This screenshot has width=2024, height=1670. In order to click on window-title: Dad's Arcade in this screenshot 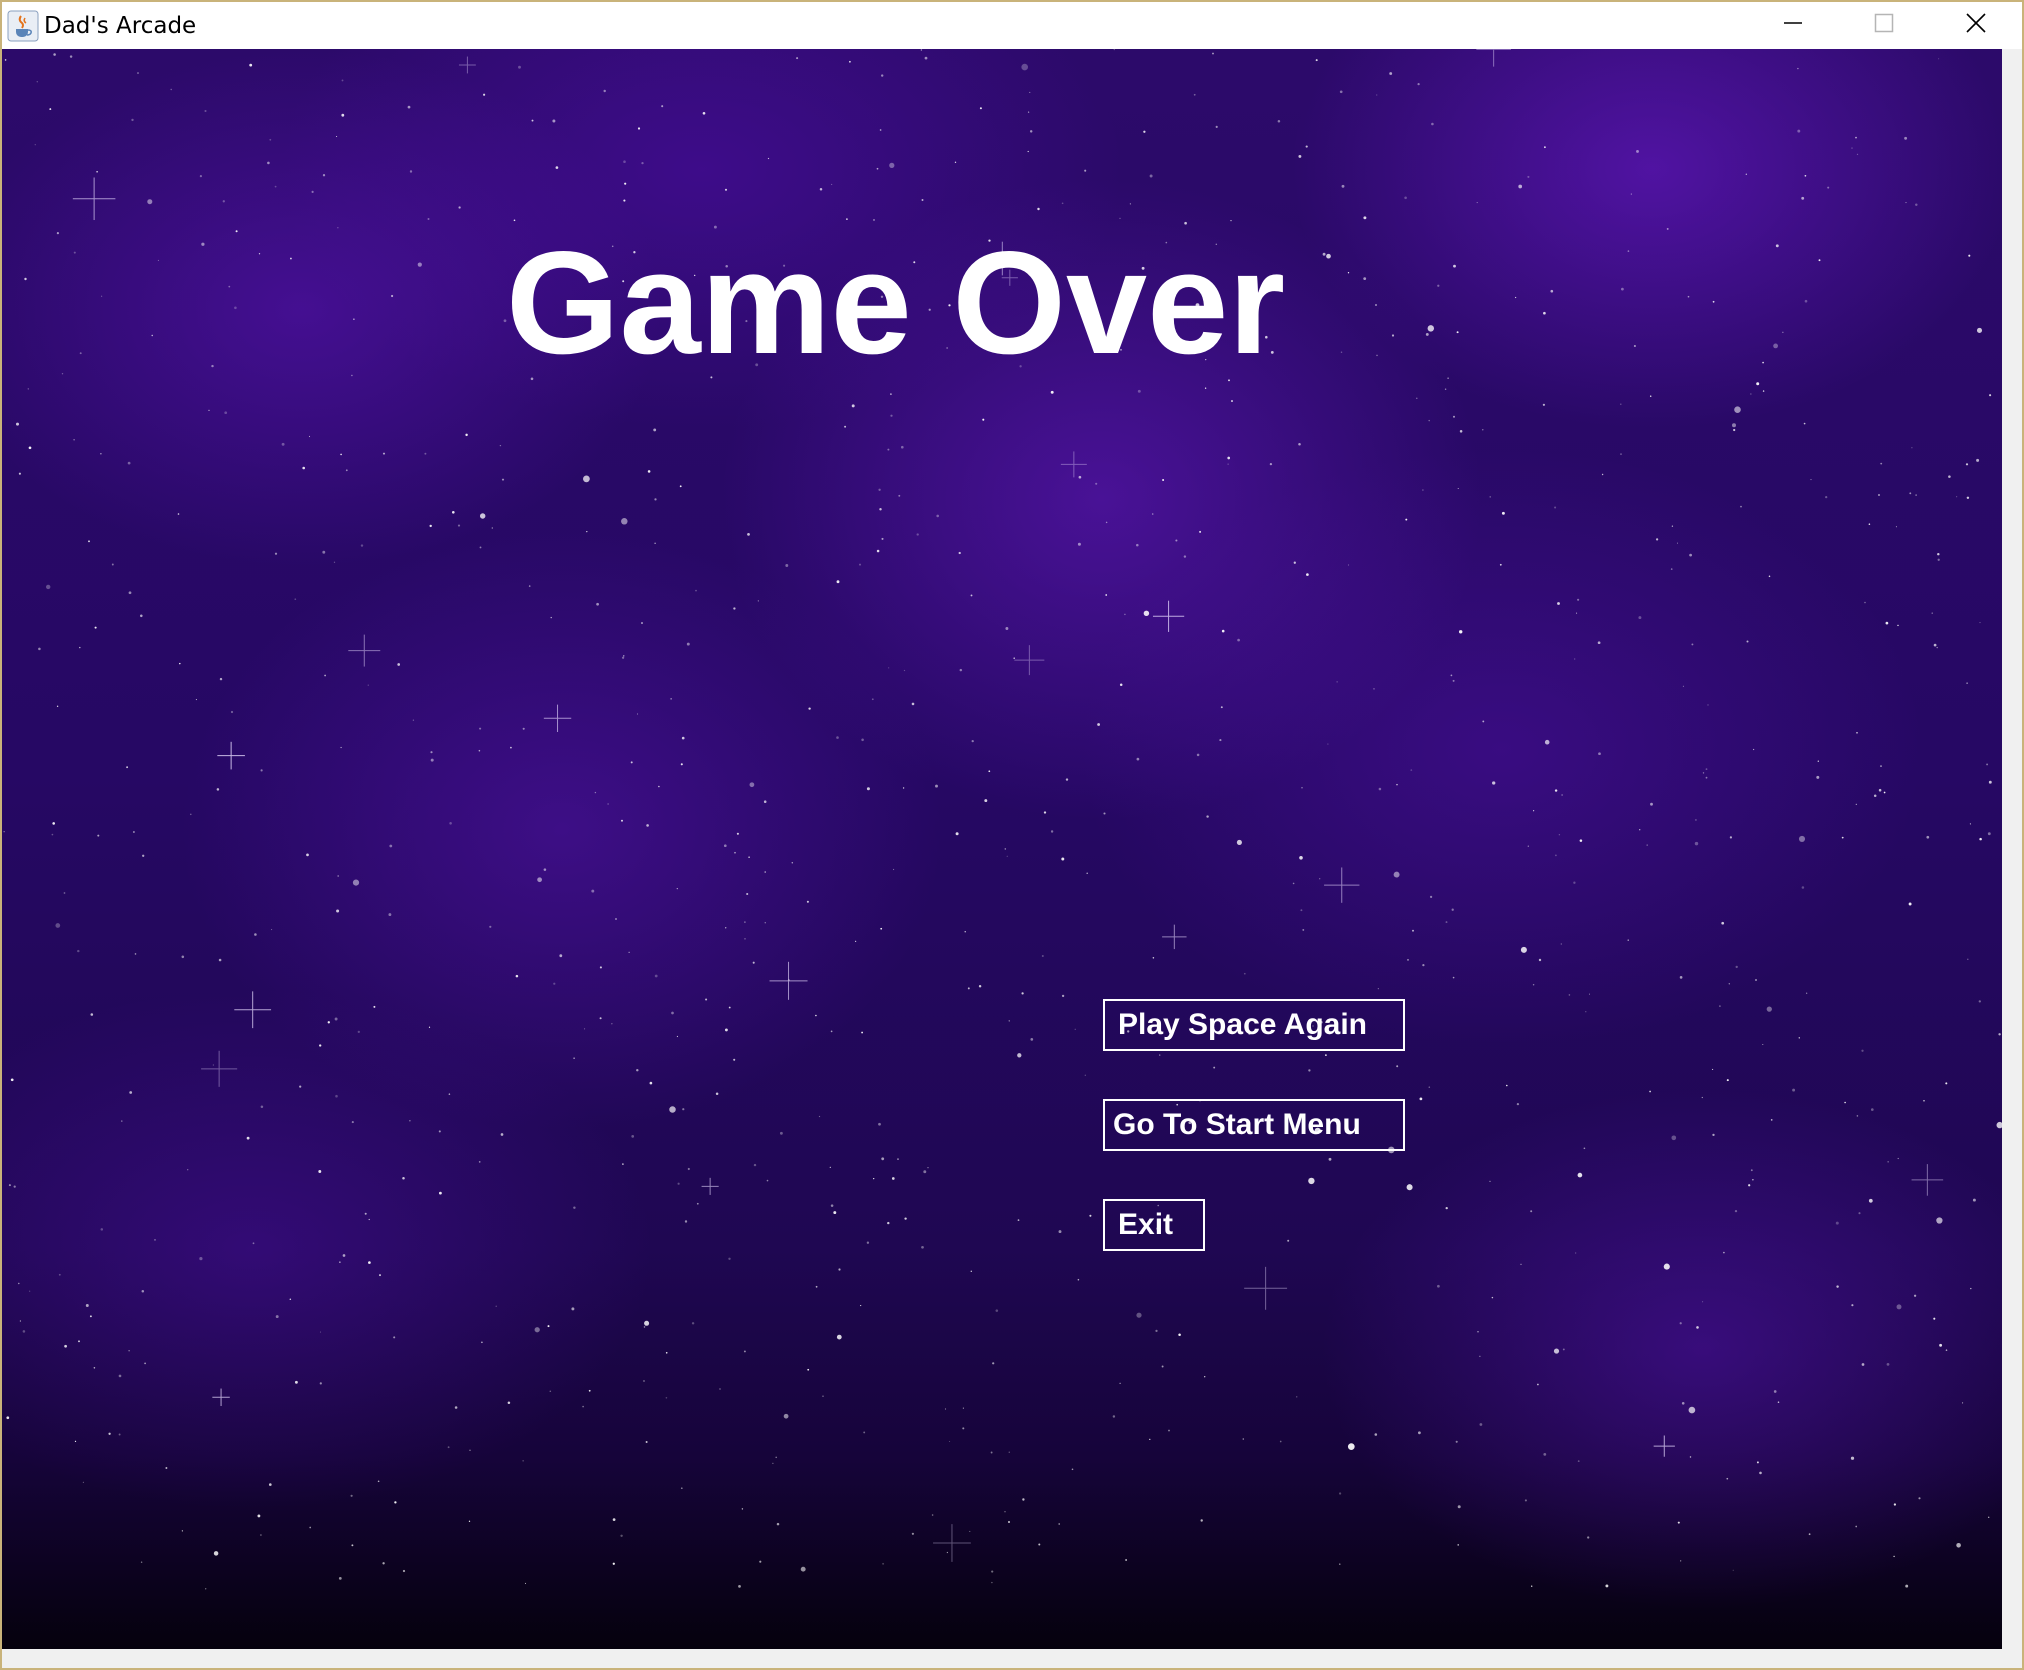, I will do `click(120, 26)`.